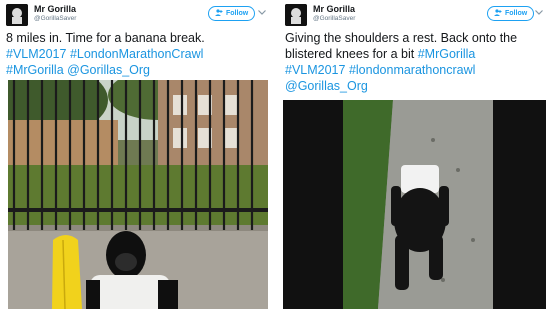 The image size is (550, 309). I want to click on tweet-text-line: 8 miles in. Time for a banana break., so click(105, 38).